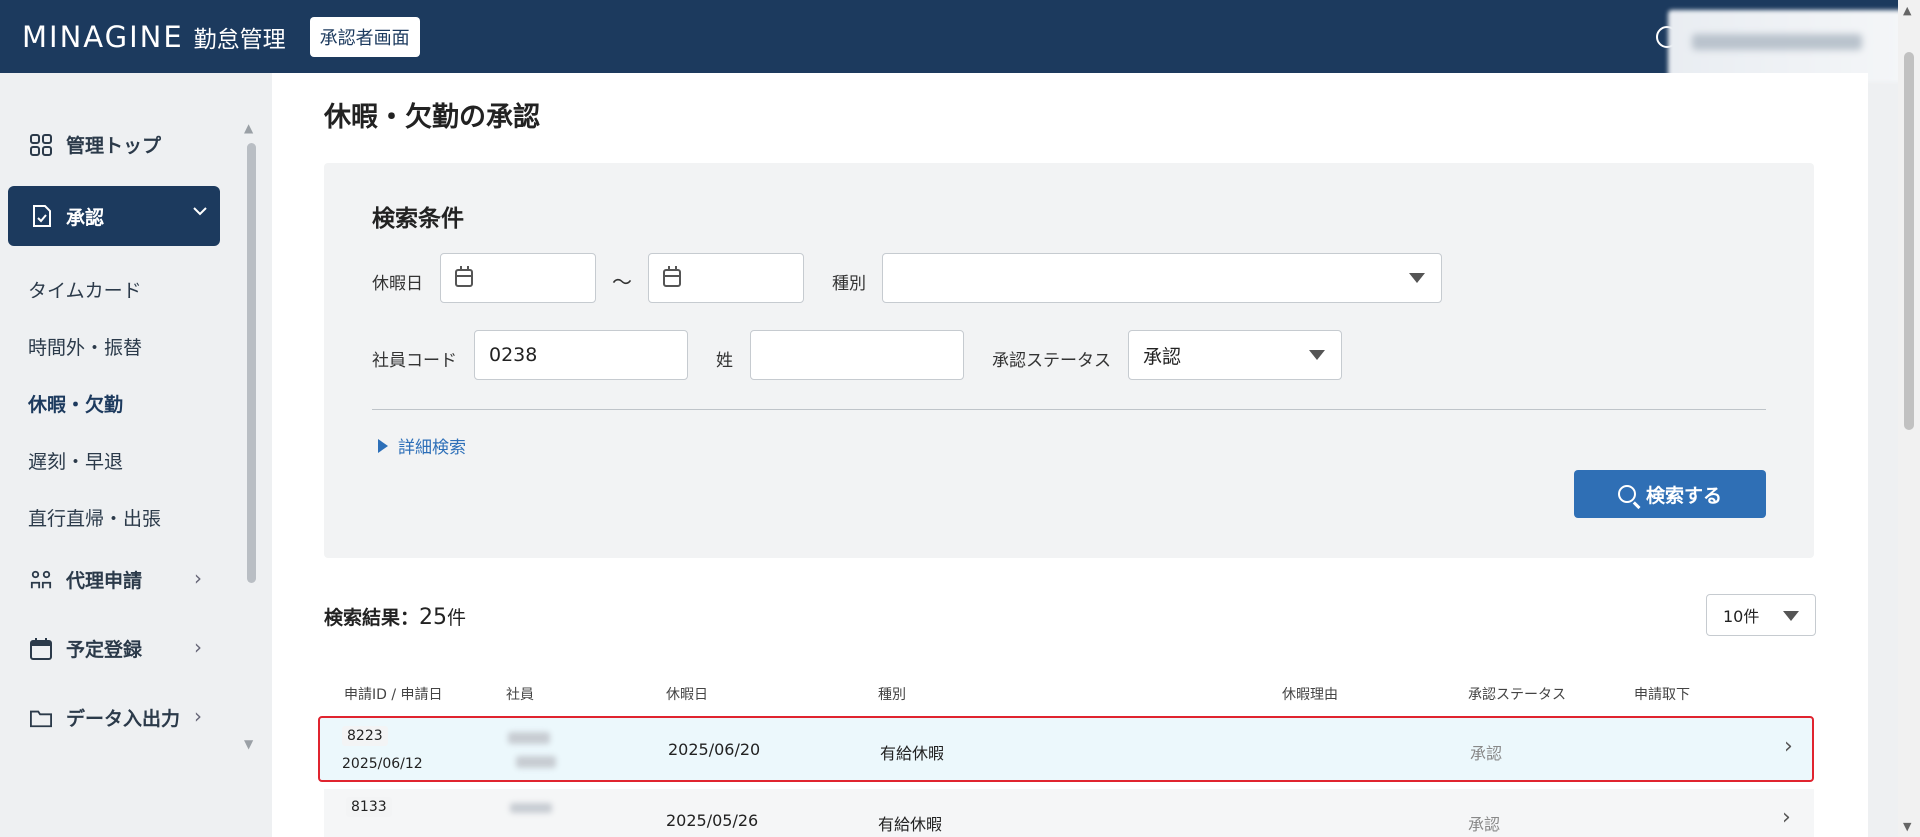  What do you see at coordinates (41, 144) in the screenshot?
I see `grid-icon` at bounding box center [41, 144].